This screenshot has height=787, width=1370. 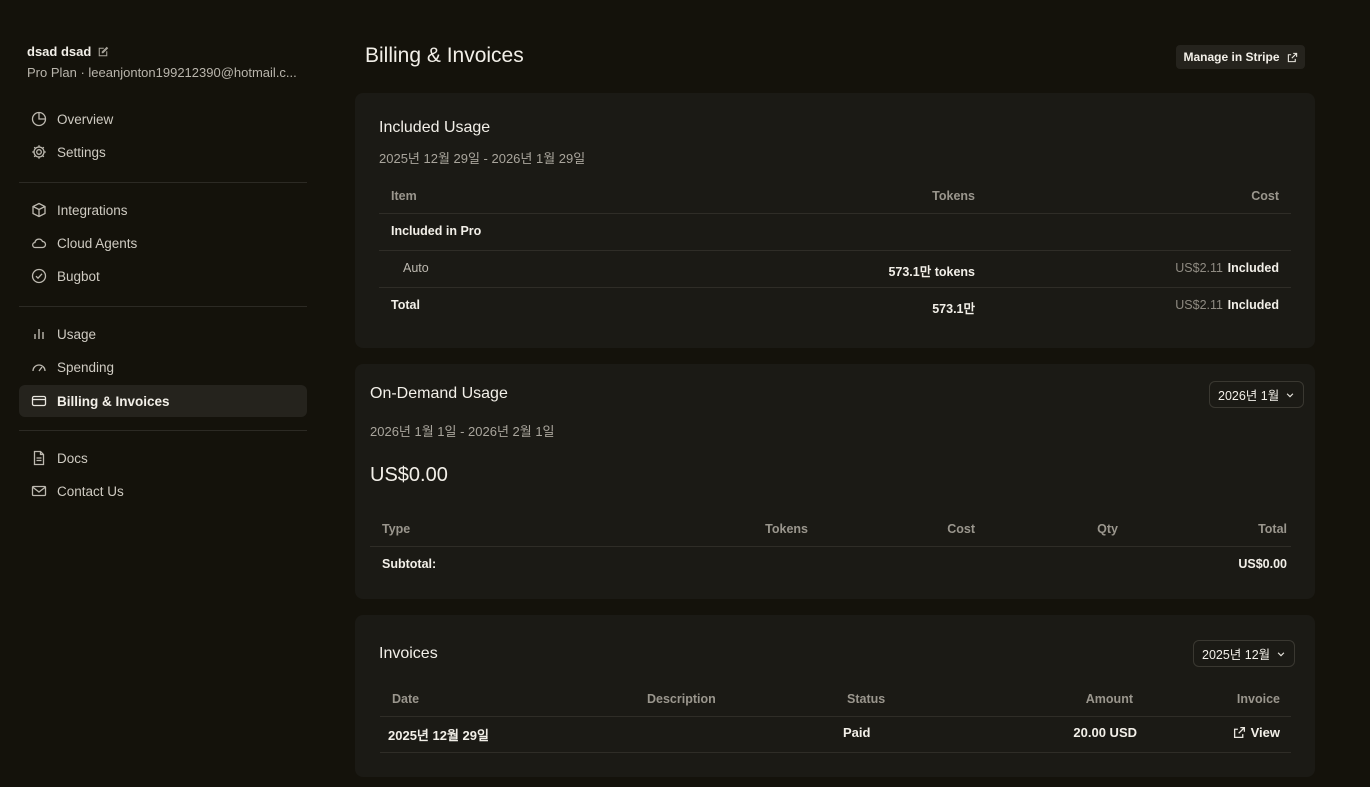 What do you see at coordinates (163, 491) in the screenshot?
I see `sidebar-item-contact-us: Contact Us` at bounding box center [163, 491].